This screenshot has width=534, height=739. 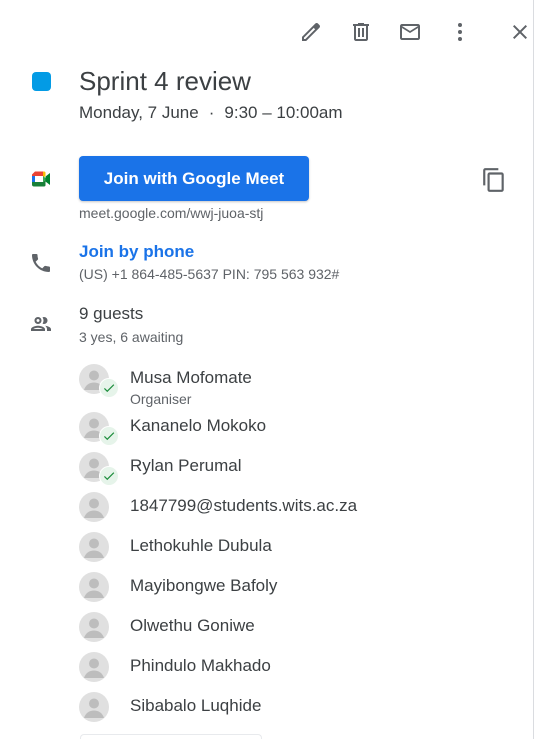 What do you see at coordinates (196, 705) in the screenshot?
I see `guest-name: Sibabalo Luqhide` at bounding box center [196, 705].